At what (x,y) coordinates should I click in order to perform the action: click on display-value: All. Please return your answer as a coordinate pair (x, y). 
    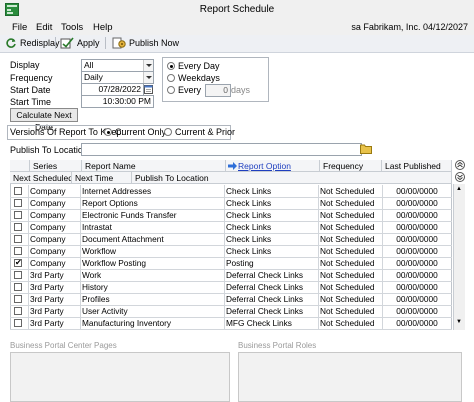
    Looking at the image, I should click on (89, 65).